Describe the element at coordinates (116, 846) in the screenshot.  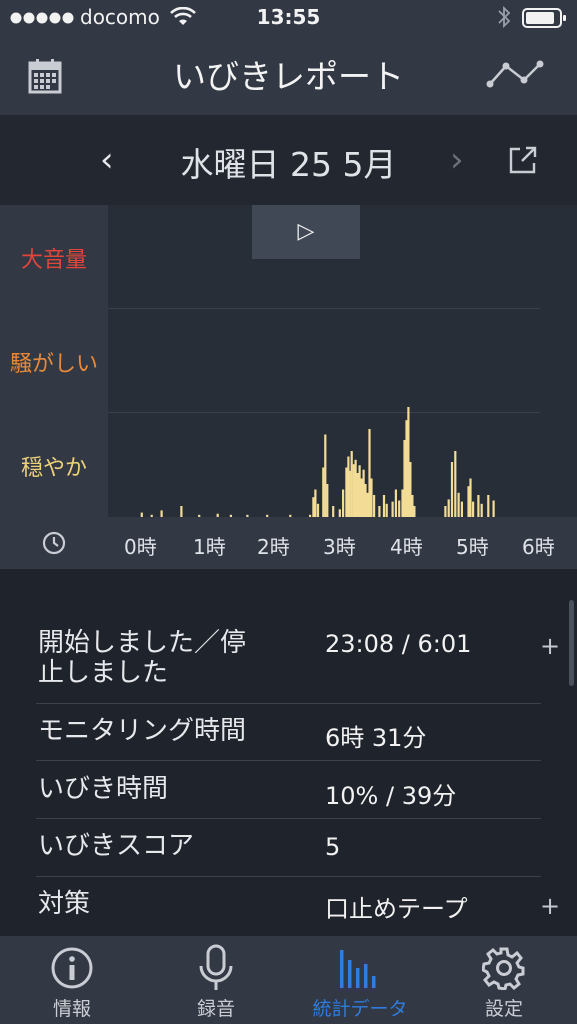
I see `snore-score-label: いびきスコア` at that location.